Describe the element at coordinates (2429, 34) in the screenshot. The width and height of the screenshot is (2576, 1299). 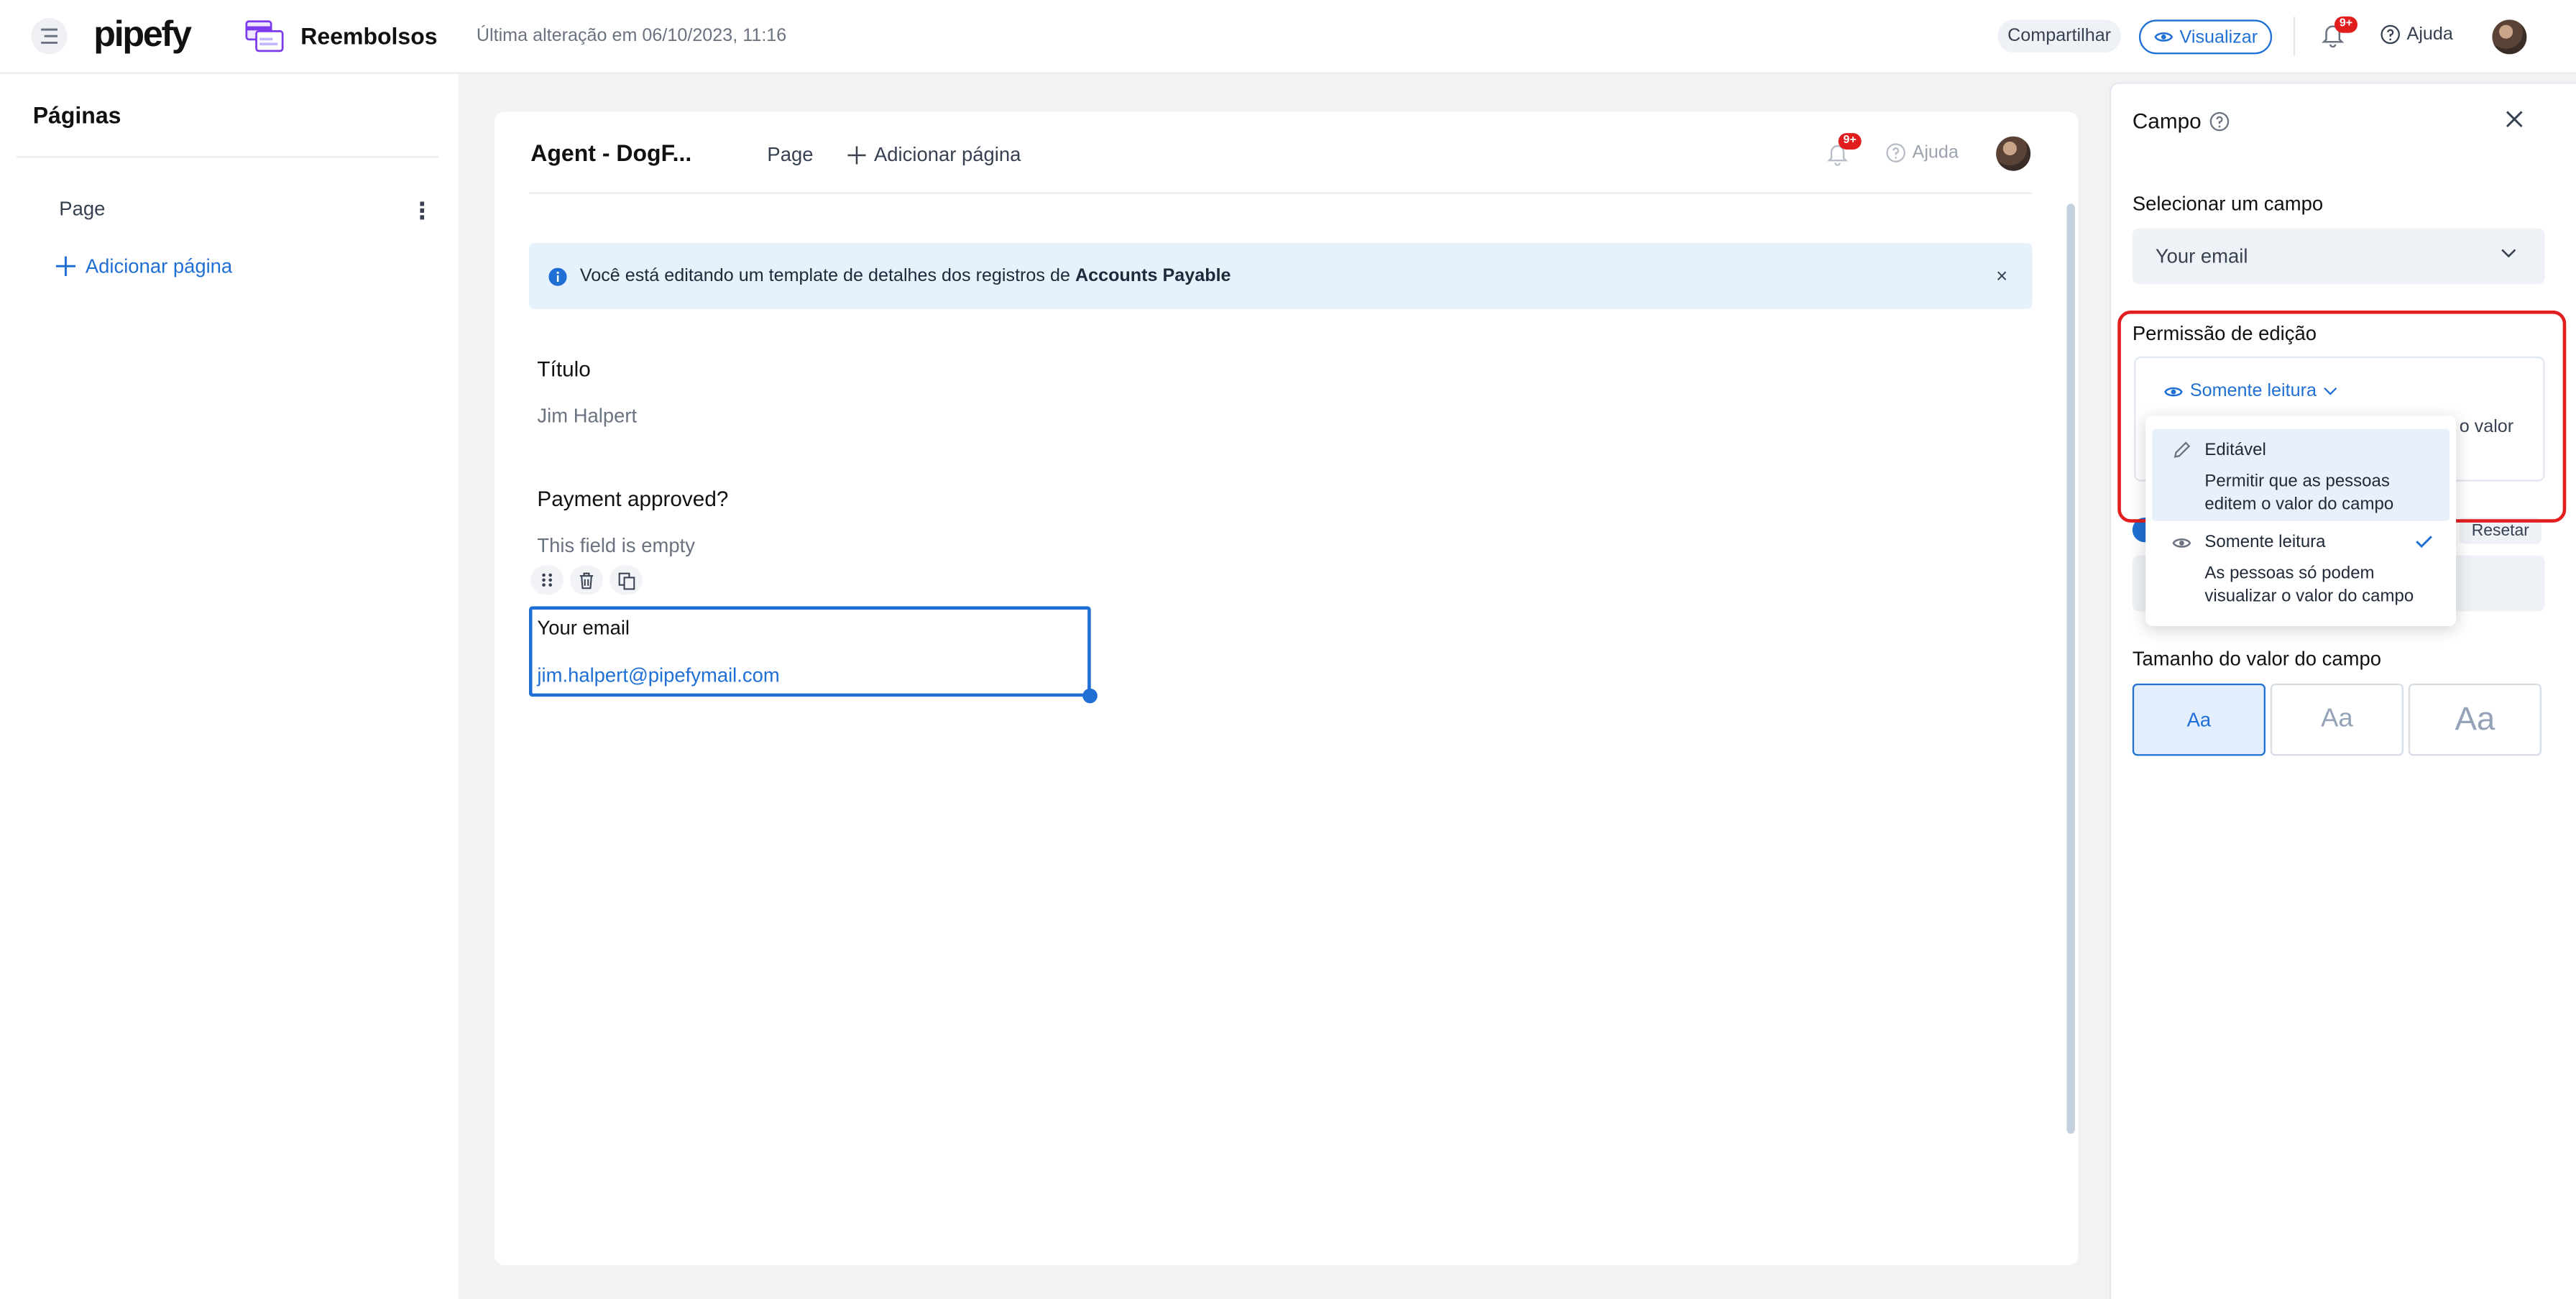
I see `help-label: Ajuda` at that location.